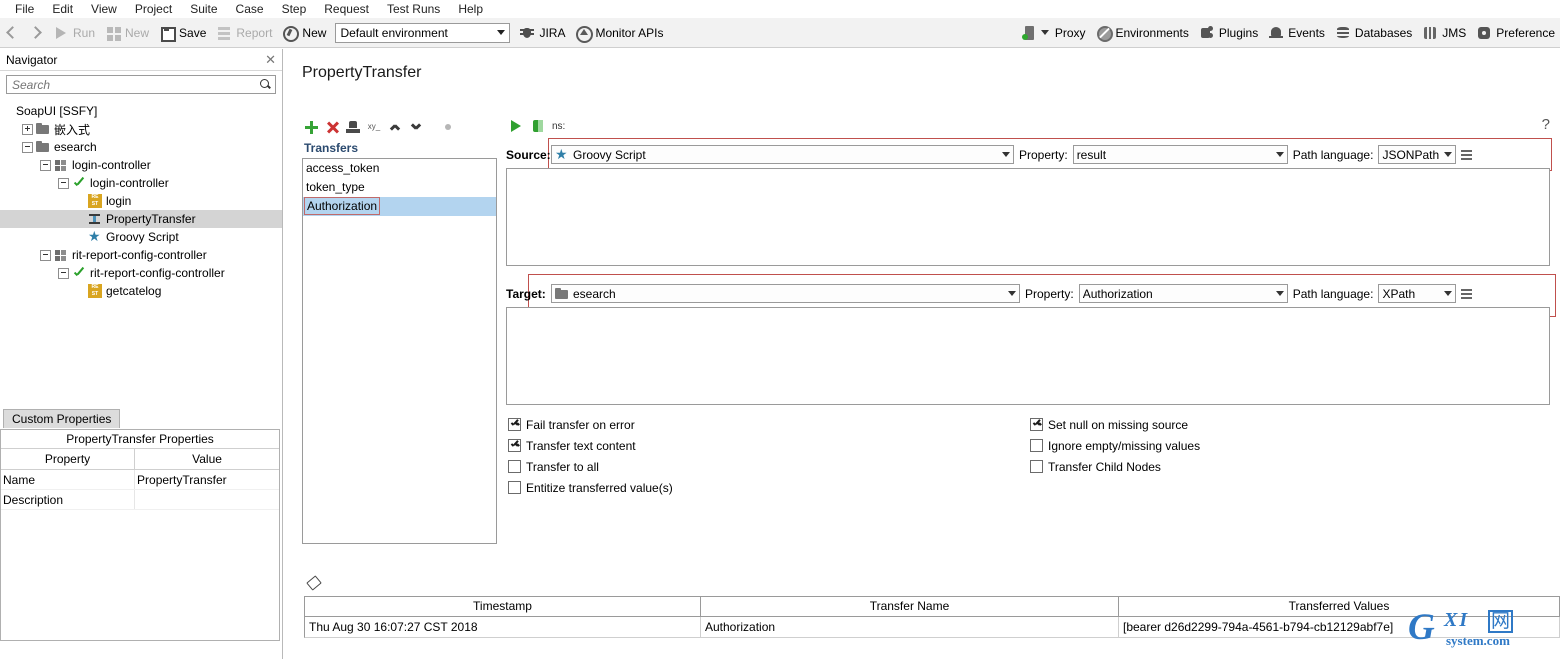 The width and height of the screenshot is (1560, 659). Describe the element at coordinates (416, 127) in the screenshot. I see `move-down-button` at that location.